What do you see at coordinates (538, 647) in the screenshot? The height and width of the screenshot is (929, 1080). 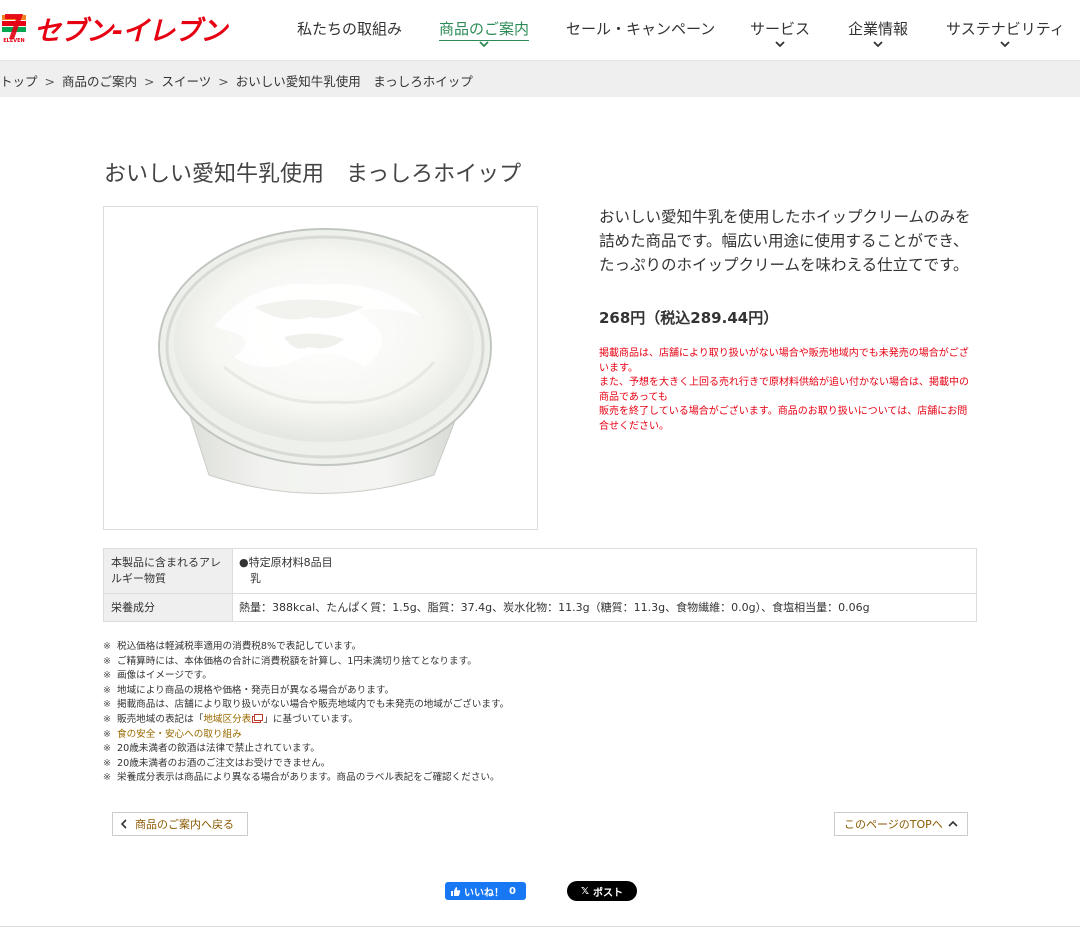 I see `list-item: ※ 税込価格は軽減税率適用の消費税8%で表記しています。` at bounding box center [538, 647].